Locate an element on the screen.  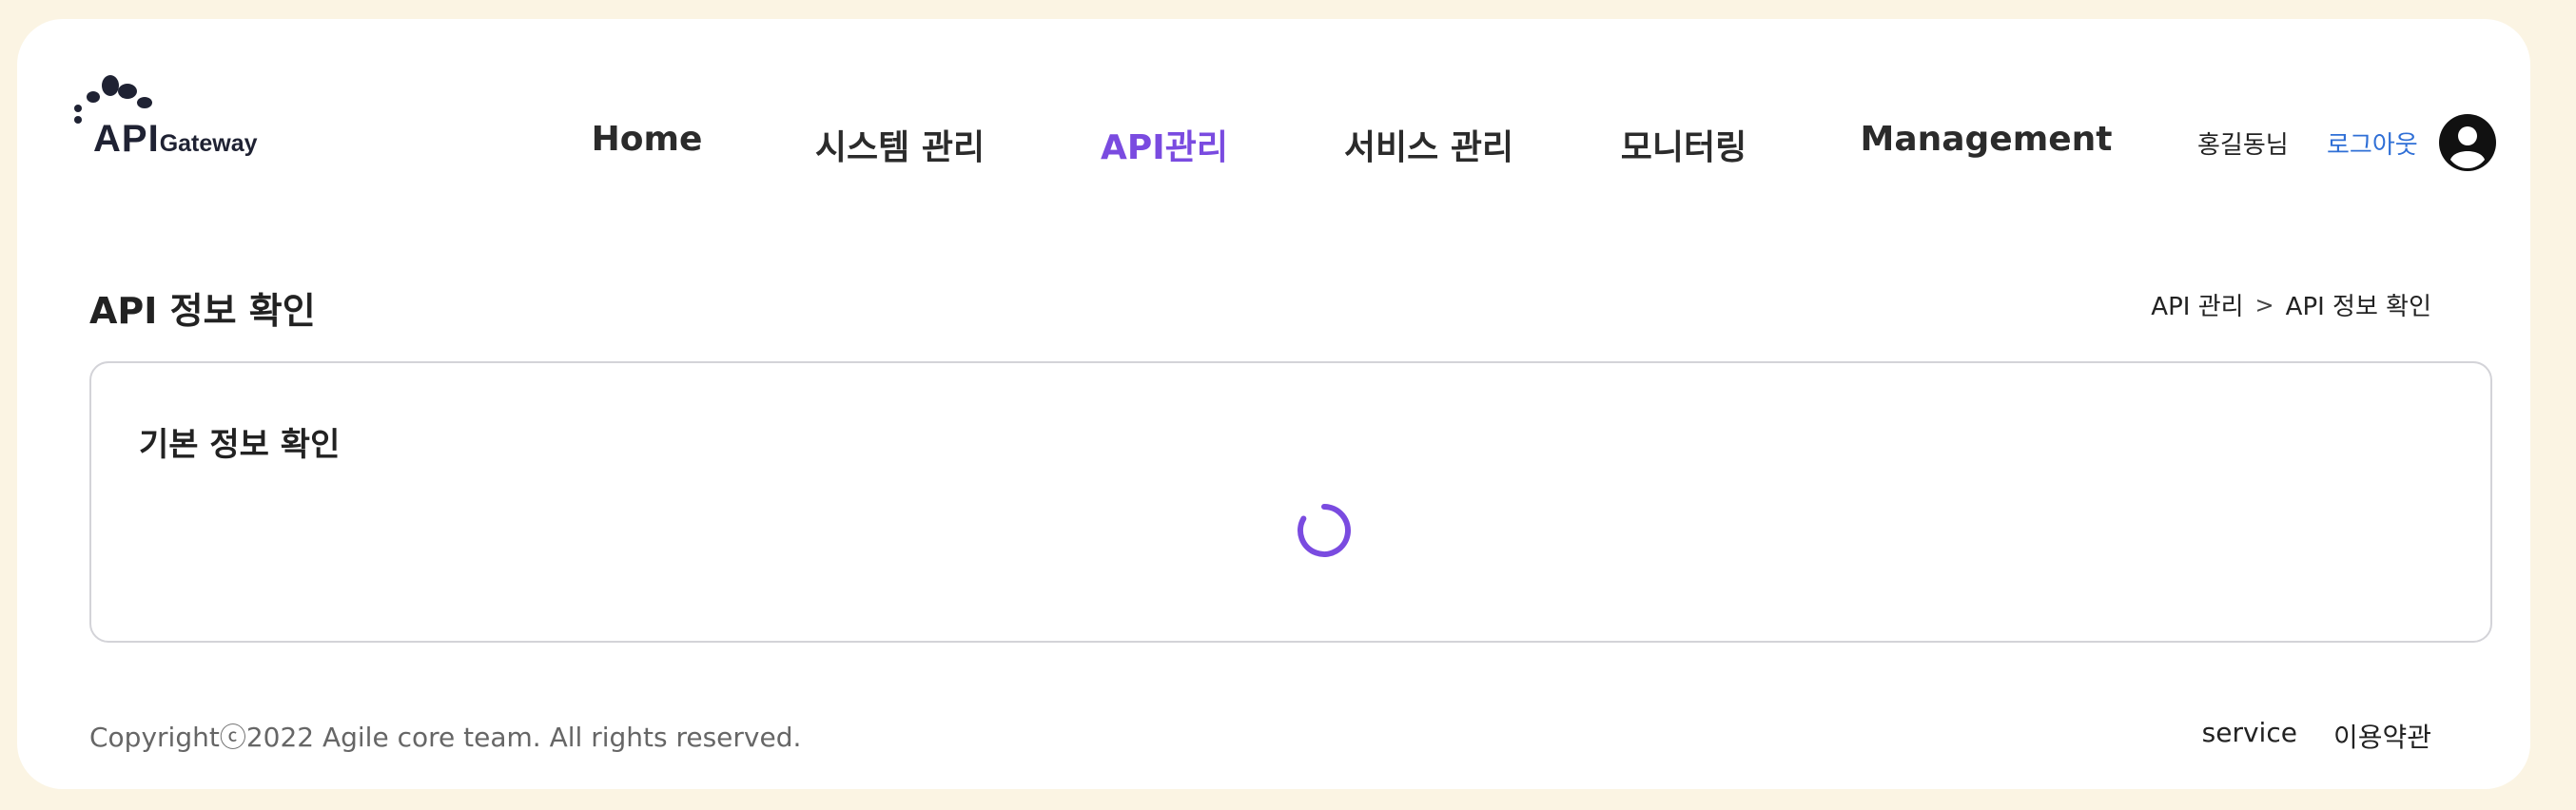
loading-spinner-icon is located at coordinates (1325, 530).